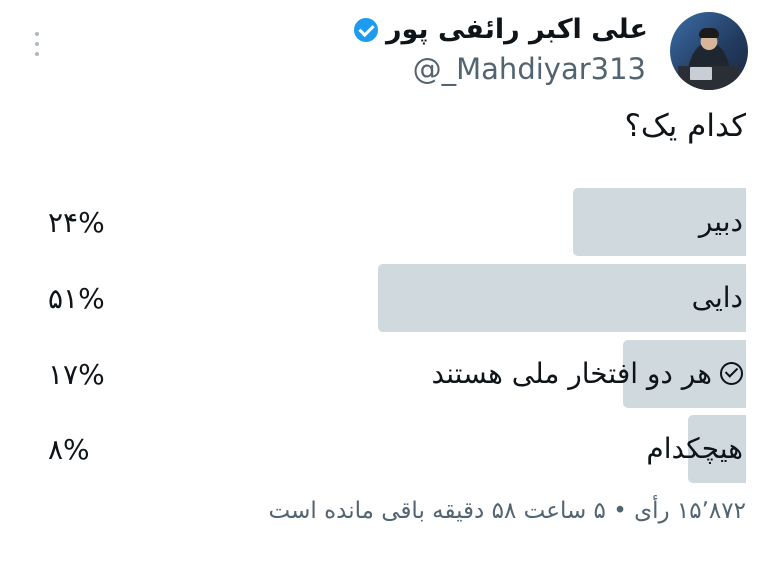 This screenshot has width=768, height=563. What do you see at coordinates (384, 222) in the screenshot?
I see `poll-option: دبیر ۲۴%` at bounding box center [384, 222].